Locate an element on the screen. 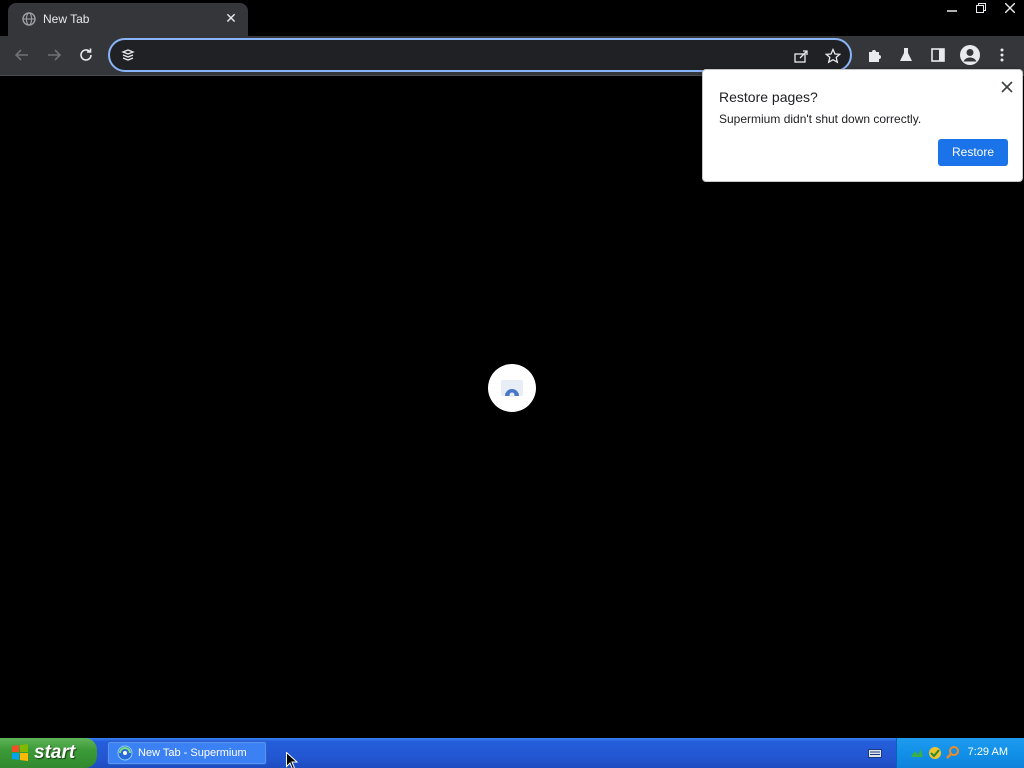  profile-button is located at coordinates (970, 55).